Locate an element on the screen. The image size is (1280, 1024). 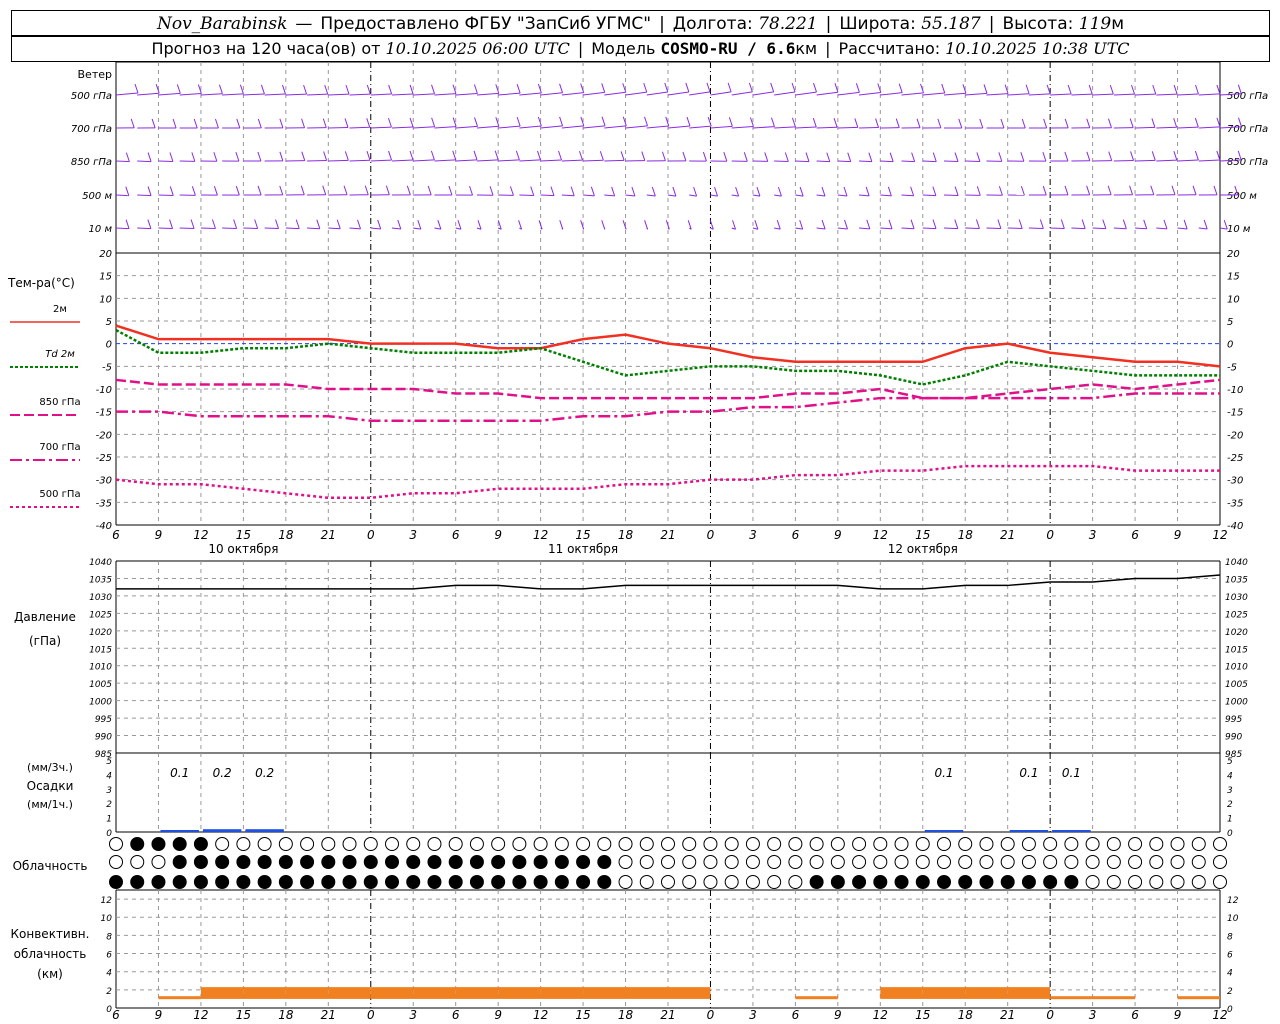
cloud-title: Облачность is located at coordinates (50, 866).